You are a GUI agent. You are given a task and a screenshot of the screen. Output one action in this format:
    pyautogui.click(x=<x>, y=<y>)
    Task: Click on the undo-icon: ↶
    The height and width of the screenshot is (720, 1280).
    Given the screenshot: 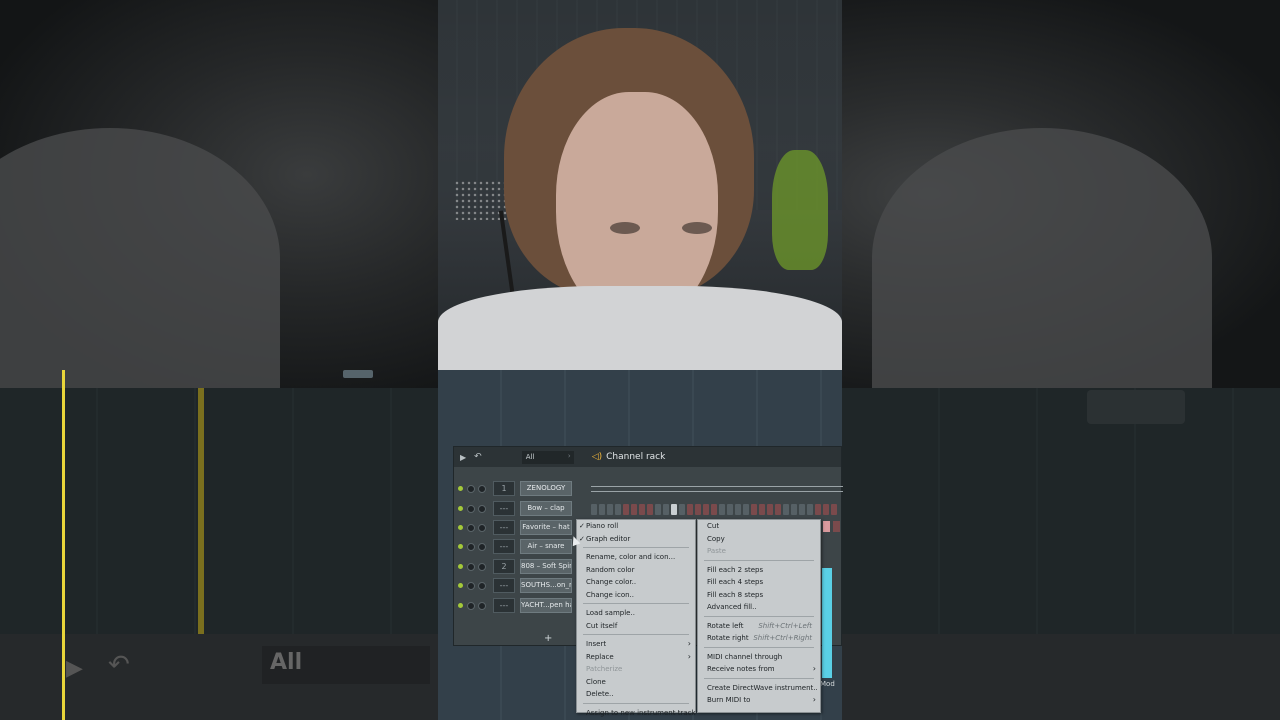 What is the action you would take?
    pyautogui.click(x=478, y=457)
    